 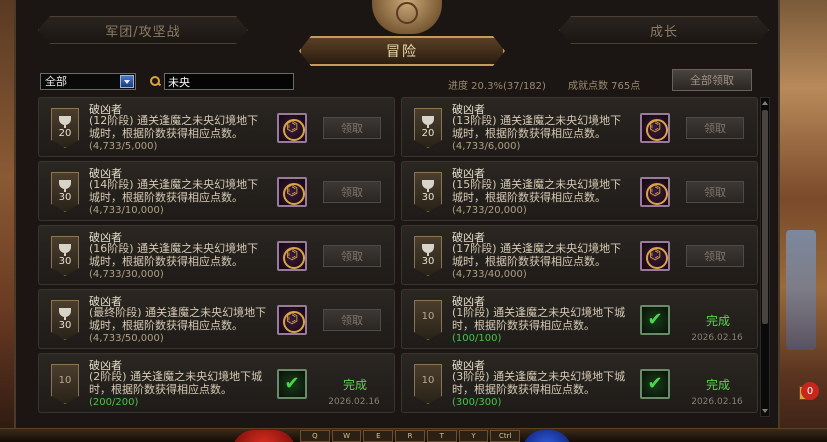 I want to click on compass-emblem-icon, so click(x=407, y=17).